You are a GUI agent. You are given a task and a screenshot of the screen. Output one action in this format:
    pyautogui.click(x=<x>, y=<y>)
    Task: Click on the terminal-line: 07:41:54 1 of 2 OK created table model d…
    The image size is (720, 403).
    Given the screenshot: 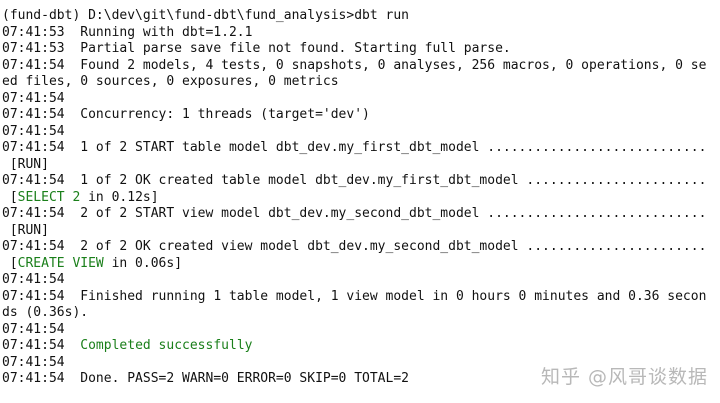 What is the action you would take?
    pyautogui.click(x=354, y=180)
    